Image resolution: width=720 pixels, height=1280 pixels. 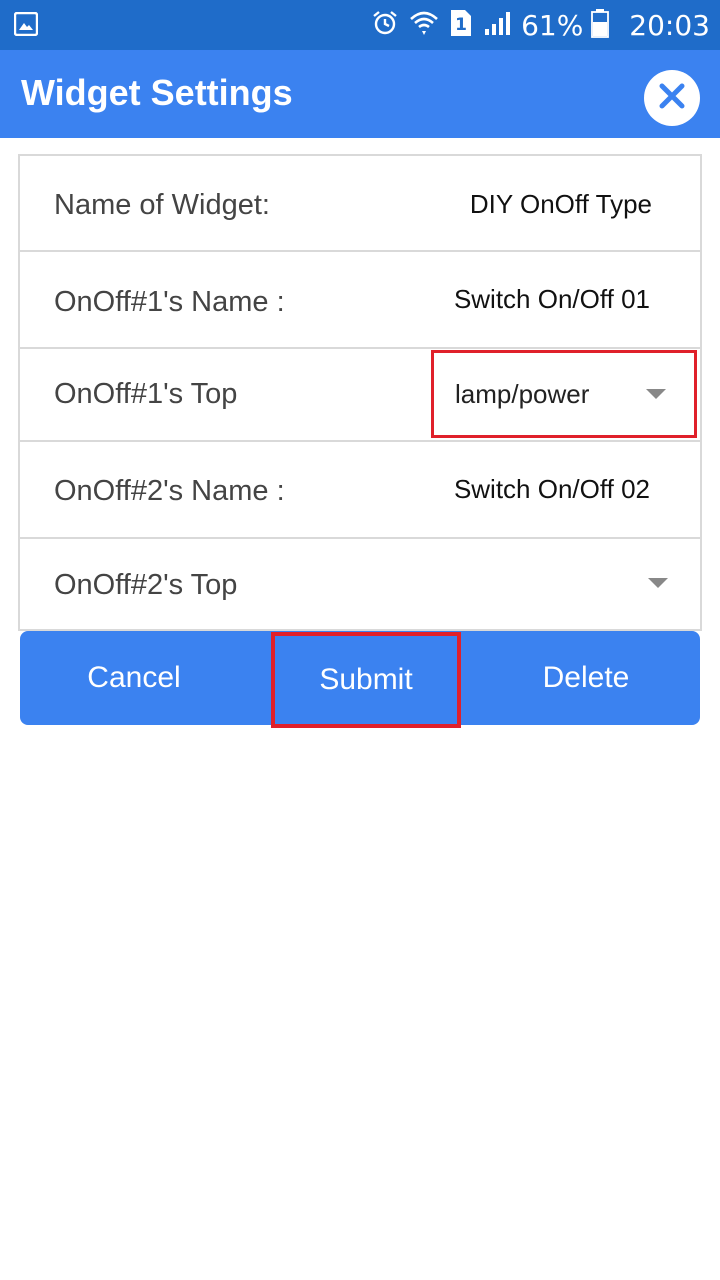 I want to click on submit-button: Submit, so click(x=366, y=680).